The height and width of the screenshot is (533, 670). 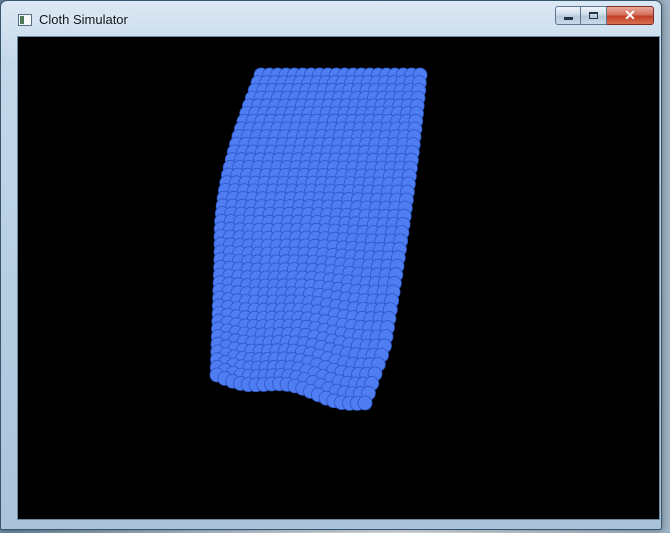 I want to click on minimize-button, so click(x=568, y=15).